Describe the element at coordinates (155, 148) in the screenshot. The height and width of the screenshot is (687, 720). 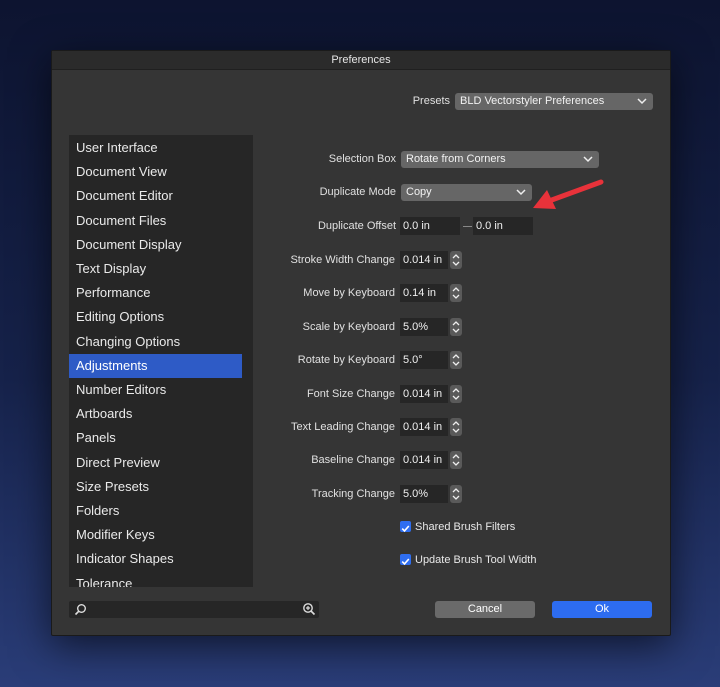
I see `sidebar-item-user-interface: User Interface` at that location.